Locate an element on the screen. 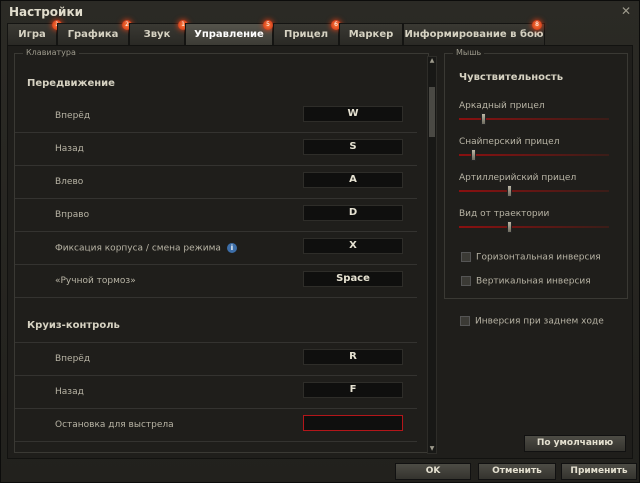  list-item: Фиксация корпуса / смена режима i X is located at coordinates (216, 248).